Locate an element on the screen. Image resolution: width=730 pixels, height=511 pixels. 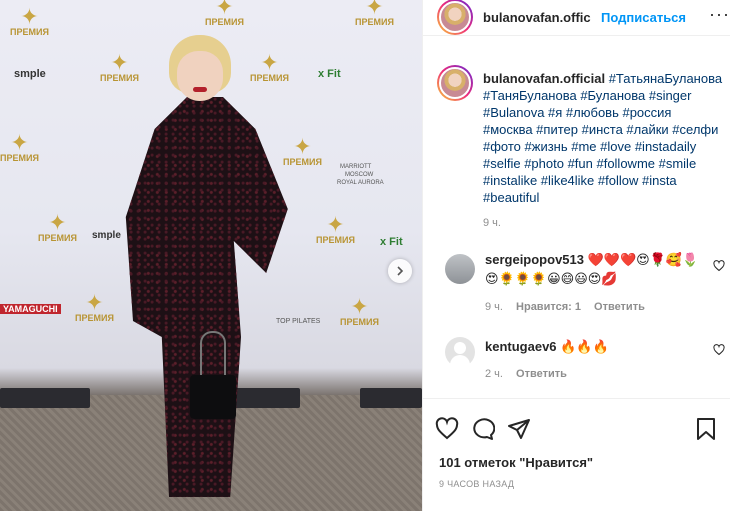
comment-text: 🔥🔥🔥 is located at coordinates (584, 346).